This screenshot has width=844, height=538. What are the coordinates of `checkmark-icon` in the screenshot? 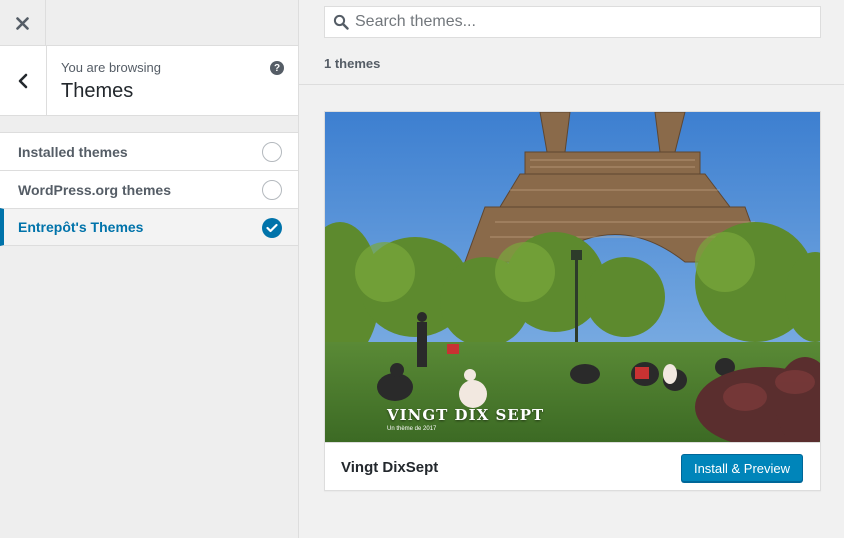 It's located at (272, 228).